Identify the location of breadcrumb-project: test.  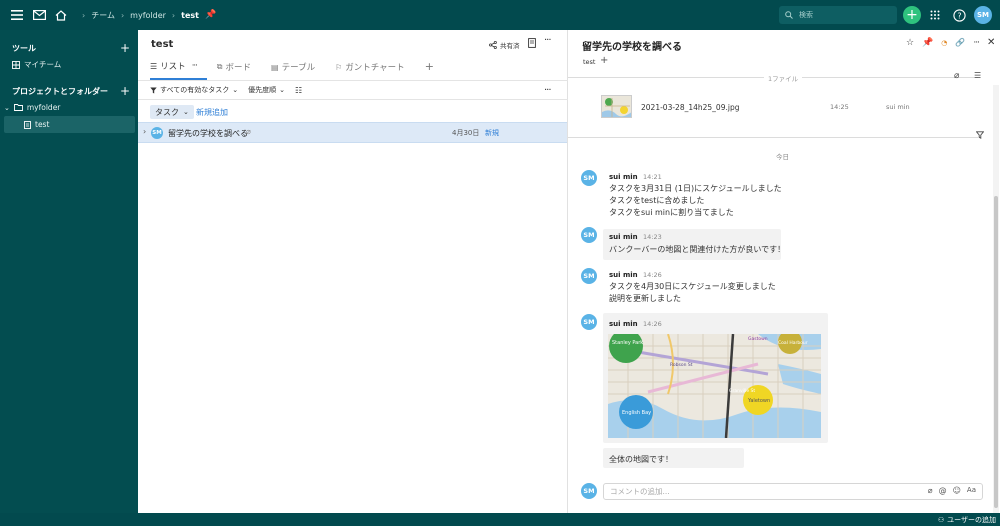
(190, 15).